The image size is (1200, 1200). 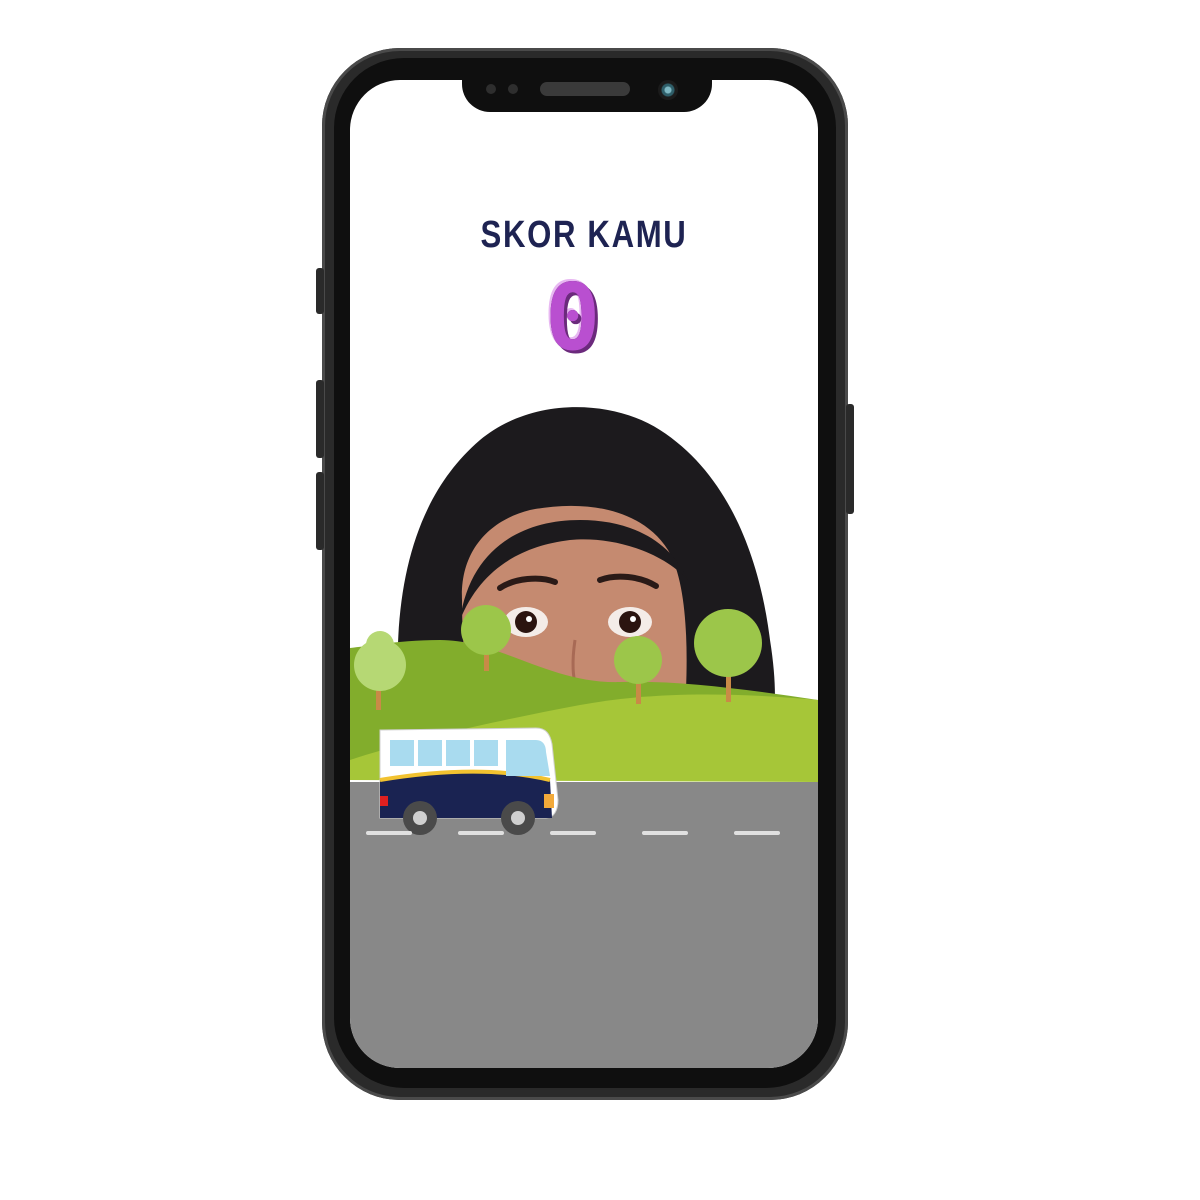 I want to click on score-label: SKOR KAMU, so click(x=584, y=235).